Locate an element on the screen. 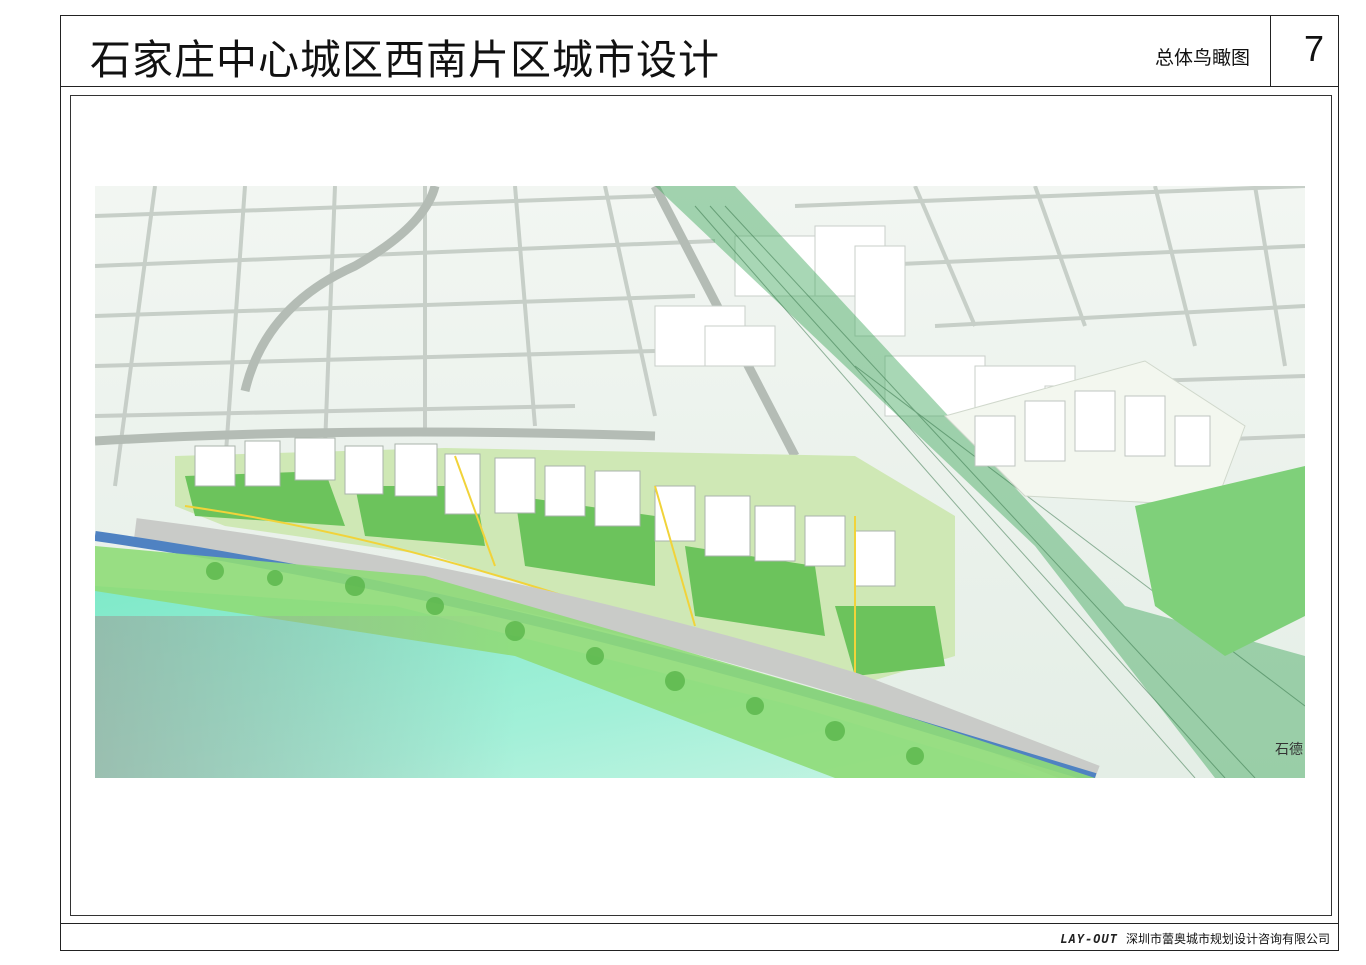  footer-divider is located at coordinates (699, 923).